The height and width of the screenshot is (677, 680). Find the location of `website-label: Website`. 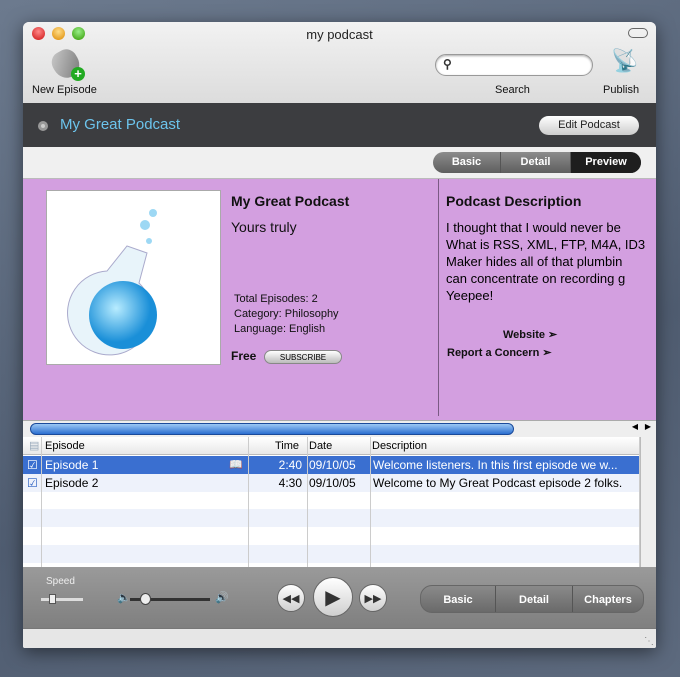

website-label: Website is located at coordinates (524, 335).